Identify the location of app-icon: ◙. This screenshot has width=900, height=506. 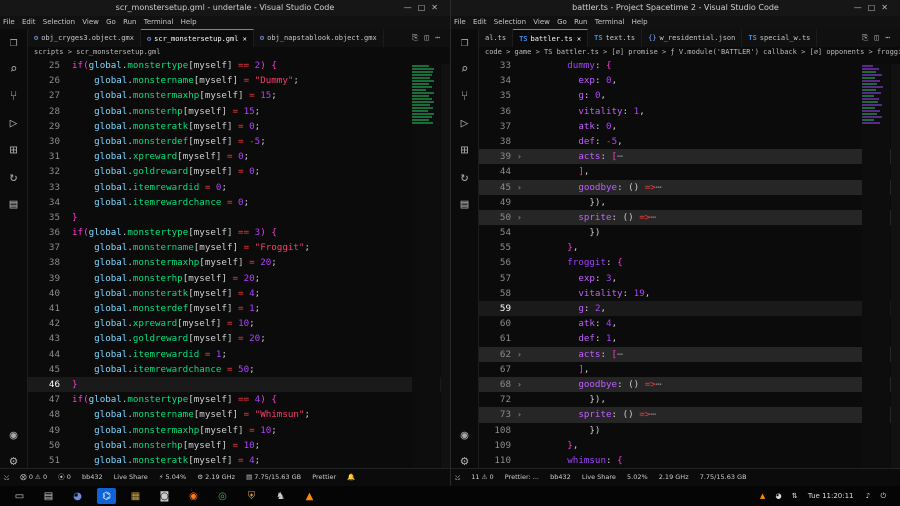
(164, 496).